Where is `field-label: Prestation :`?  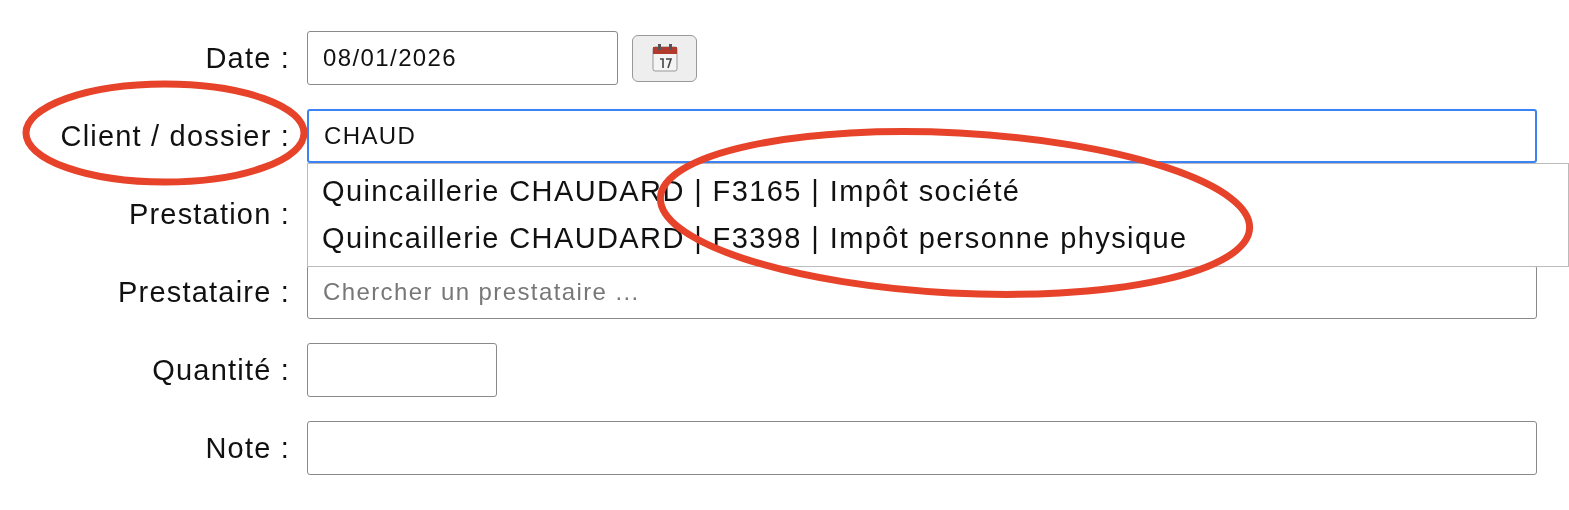 field-label: Prestation : is located at coordinates (209, 214).